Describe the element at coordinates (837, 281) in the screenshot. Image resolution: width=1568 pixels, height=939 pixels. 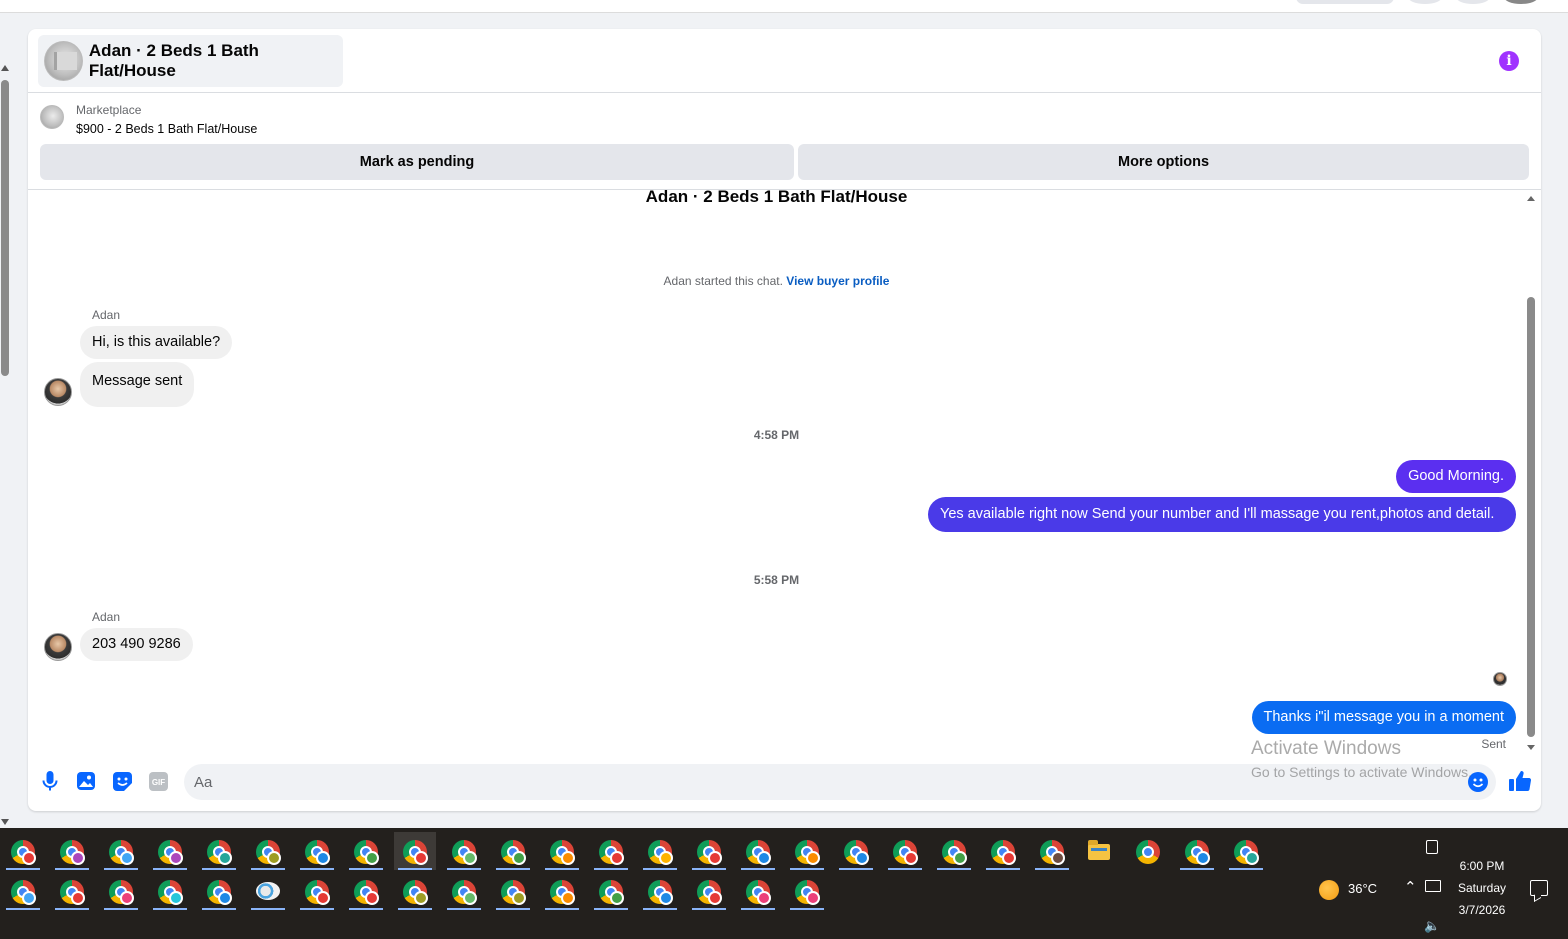
I see `view-buyer-profile-link: View buyer profile` at that location.